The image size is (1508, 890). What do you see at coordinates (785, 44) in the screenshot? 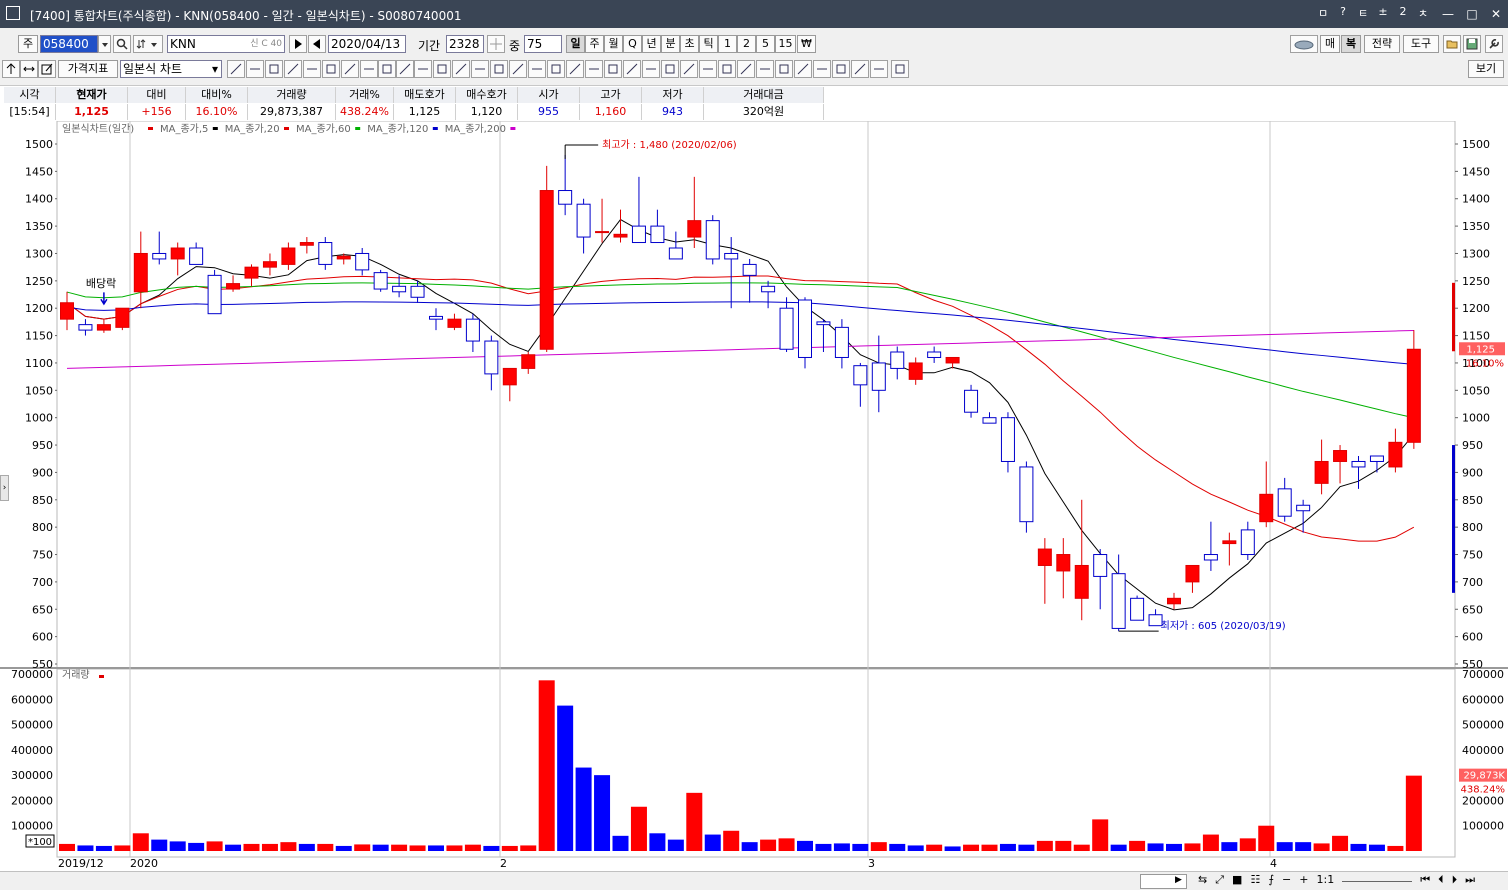
I see `interval-15-button: 15` at bounding box center [785, 44].